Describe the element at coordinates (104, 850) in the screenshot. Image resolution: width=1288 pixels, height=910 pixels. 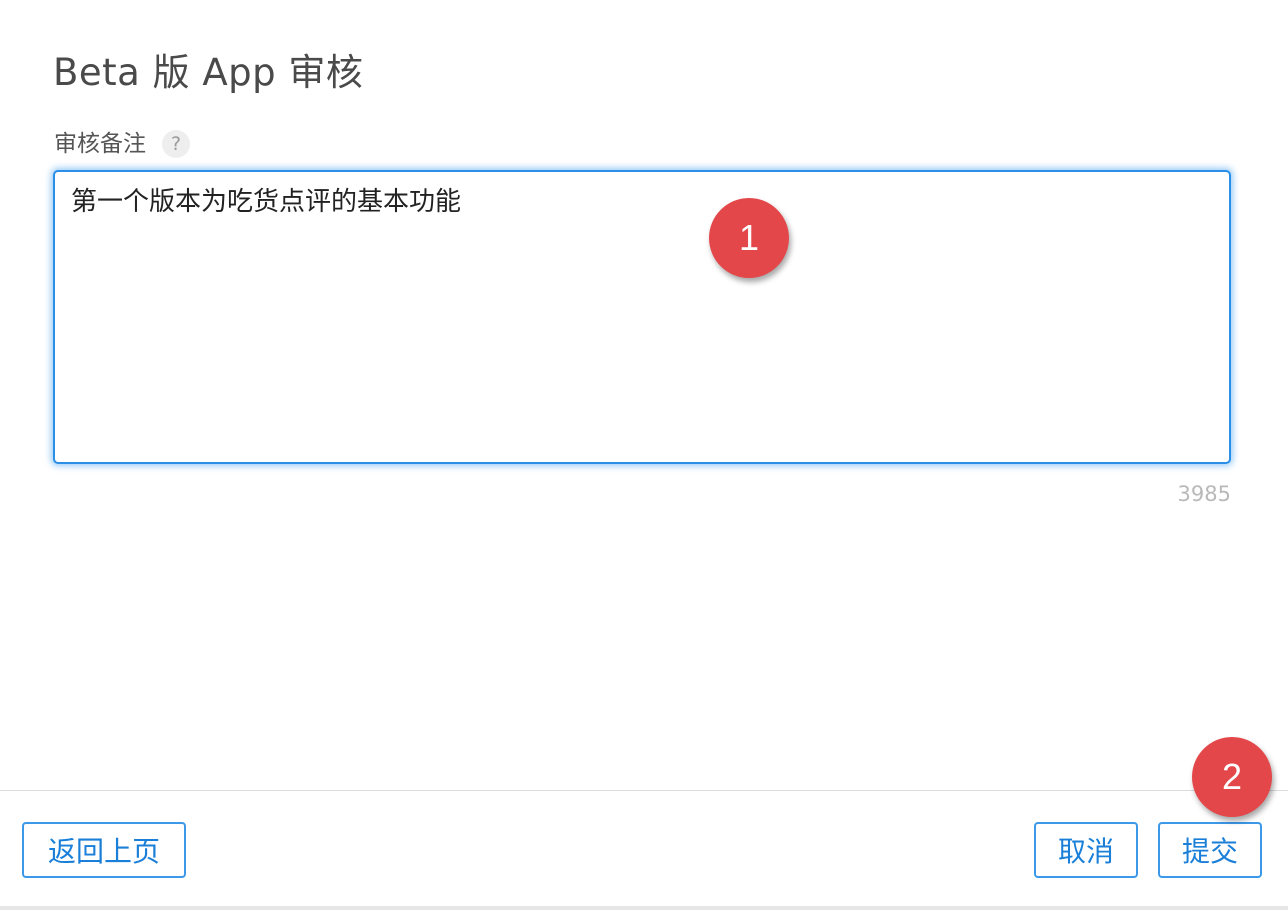
I see `back-button: 返回上页` at that location.